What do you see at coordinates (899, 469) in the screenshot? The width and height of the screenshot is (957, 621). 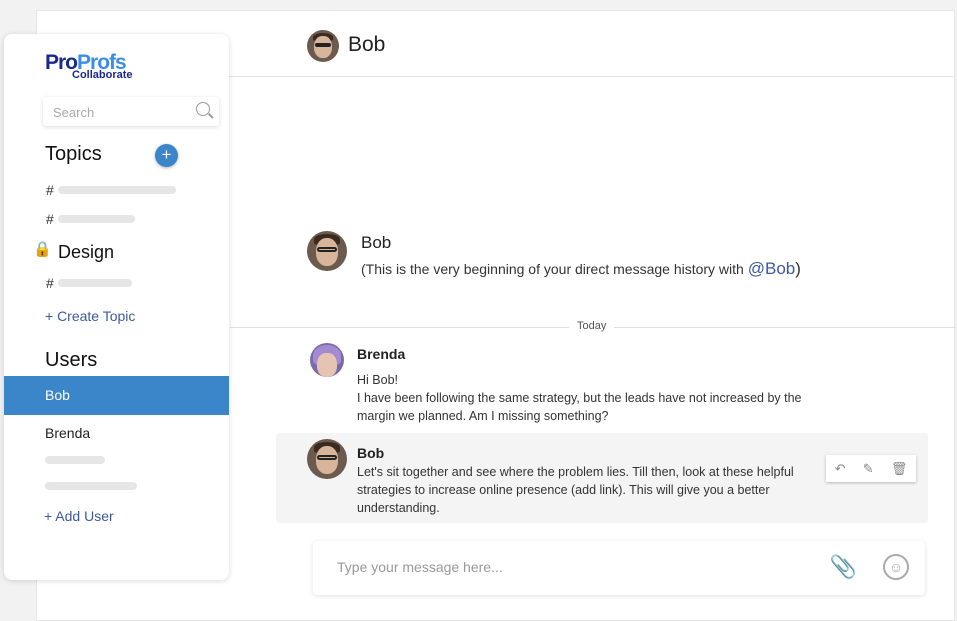 I see `trash-icon: 🗑` at bounding box center [899, 469].